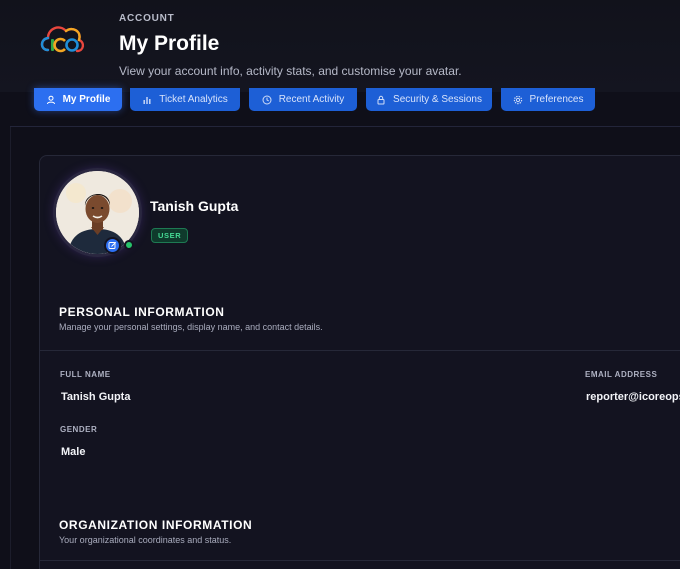  Describe the element at coordinates (193, 99) in the screenshot. I see `tab-label: Ticket Analytics` at that location.